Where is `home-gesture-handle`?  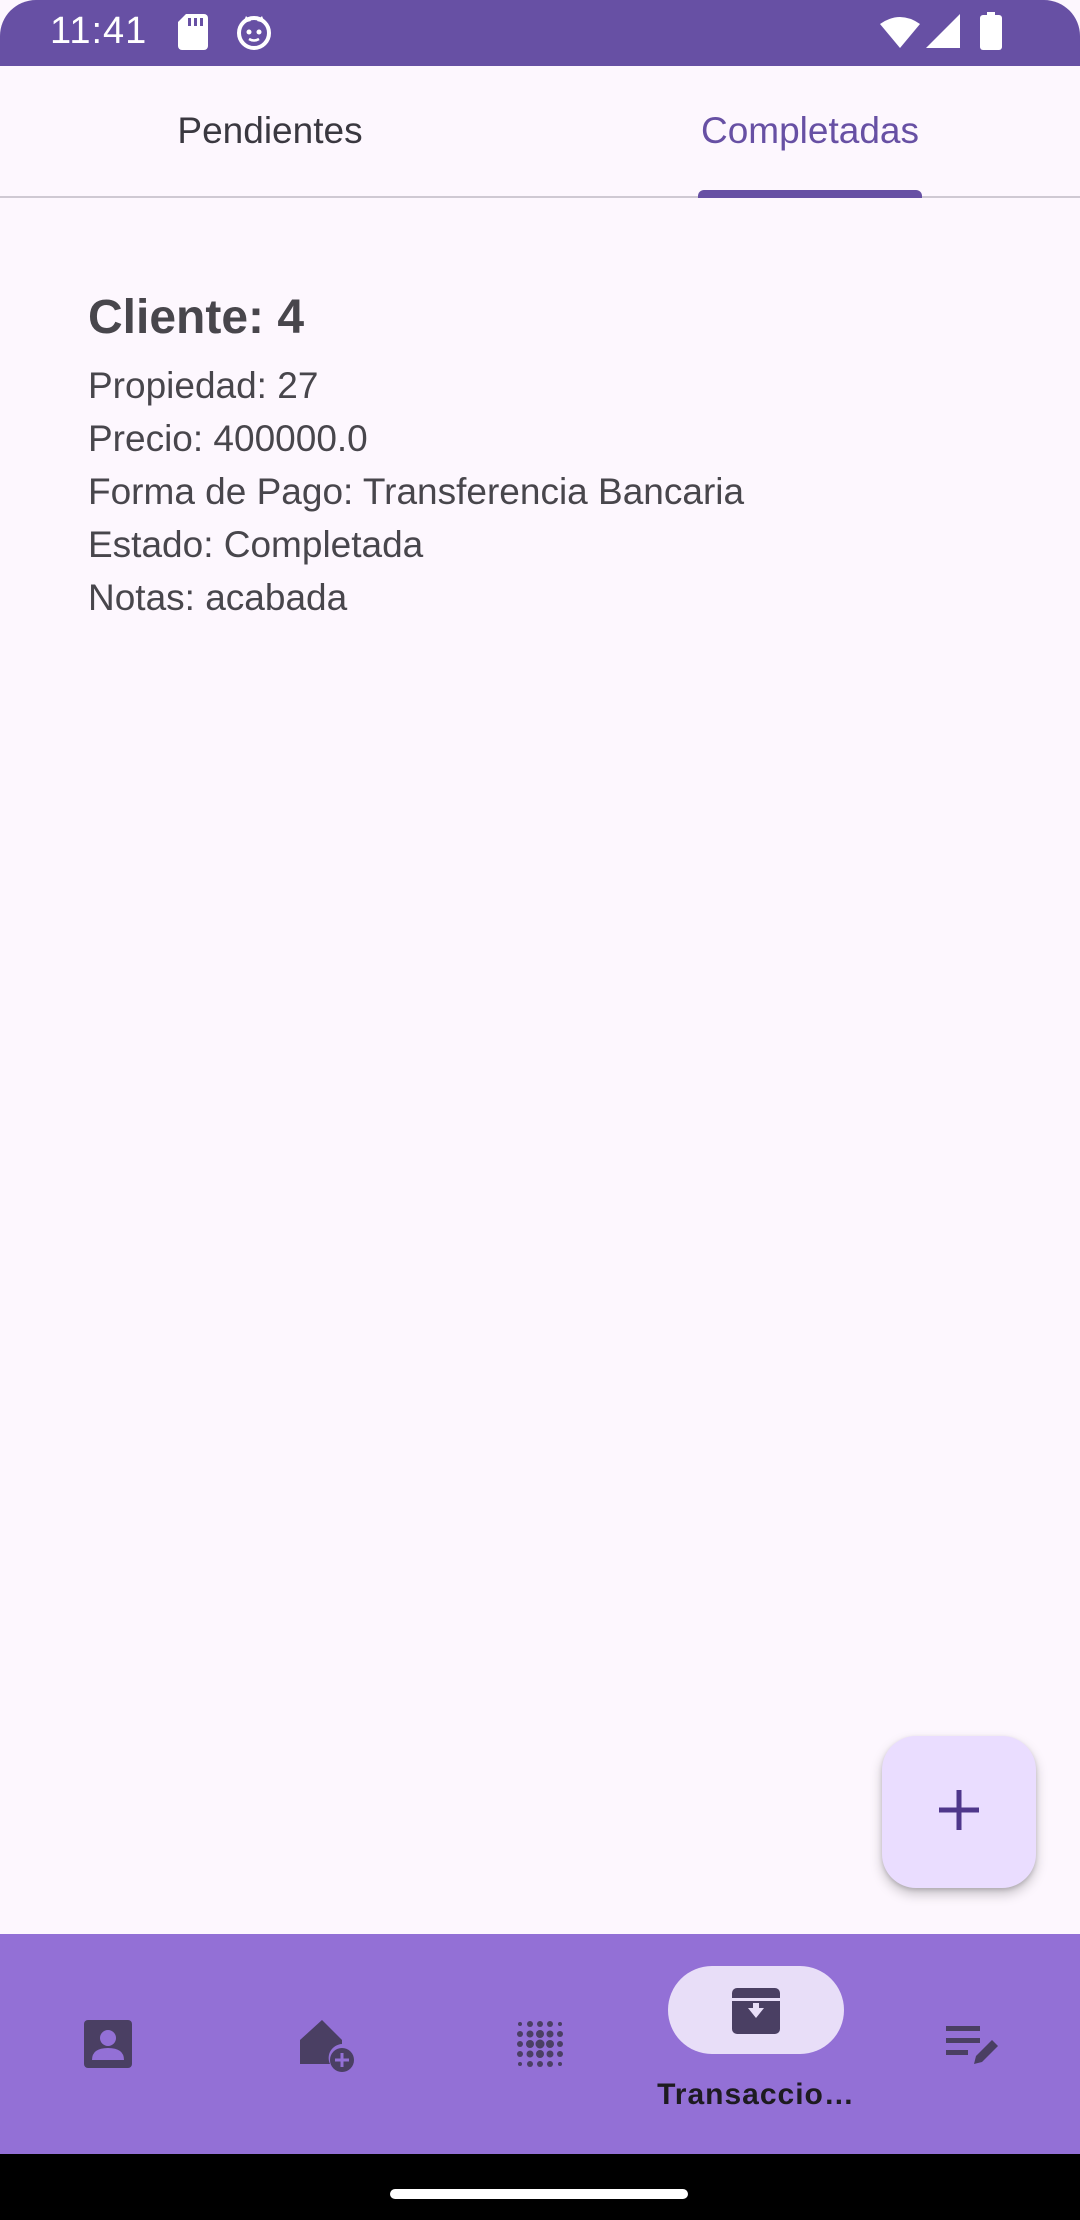
home-gesture-handle is located at coordinates (539, 2194).